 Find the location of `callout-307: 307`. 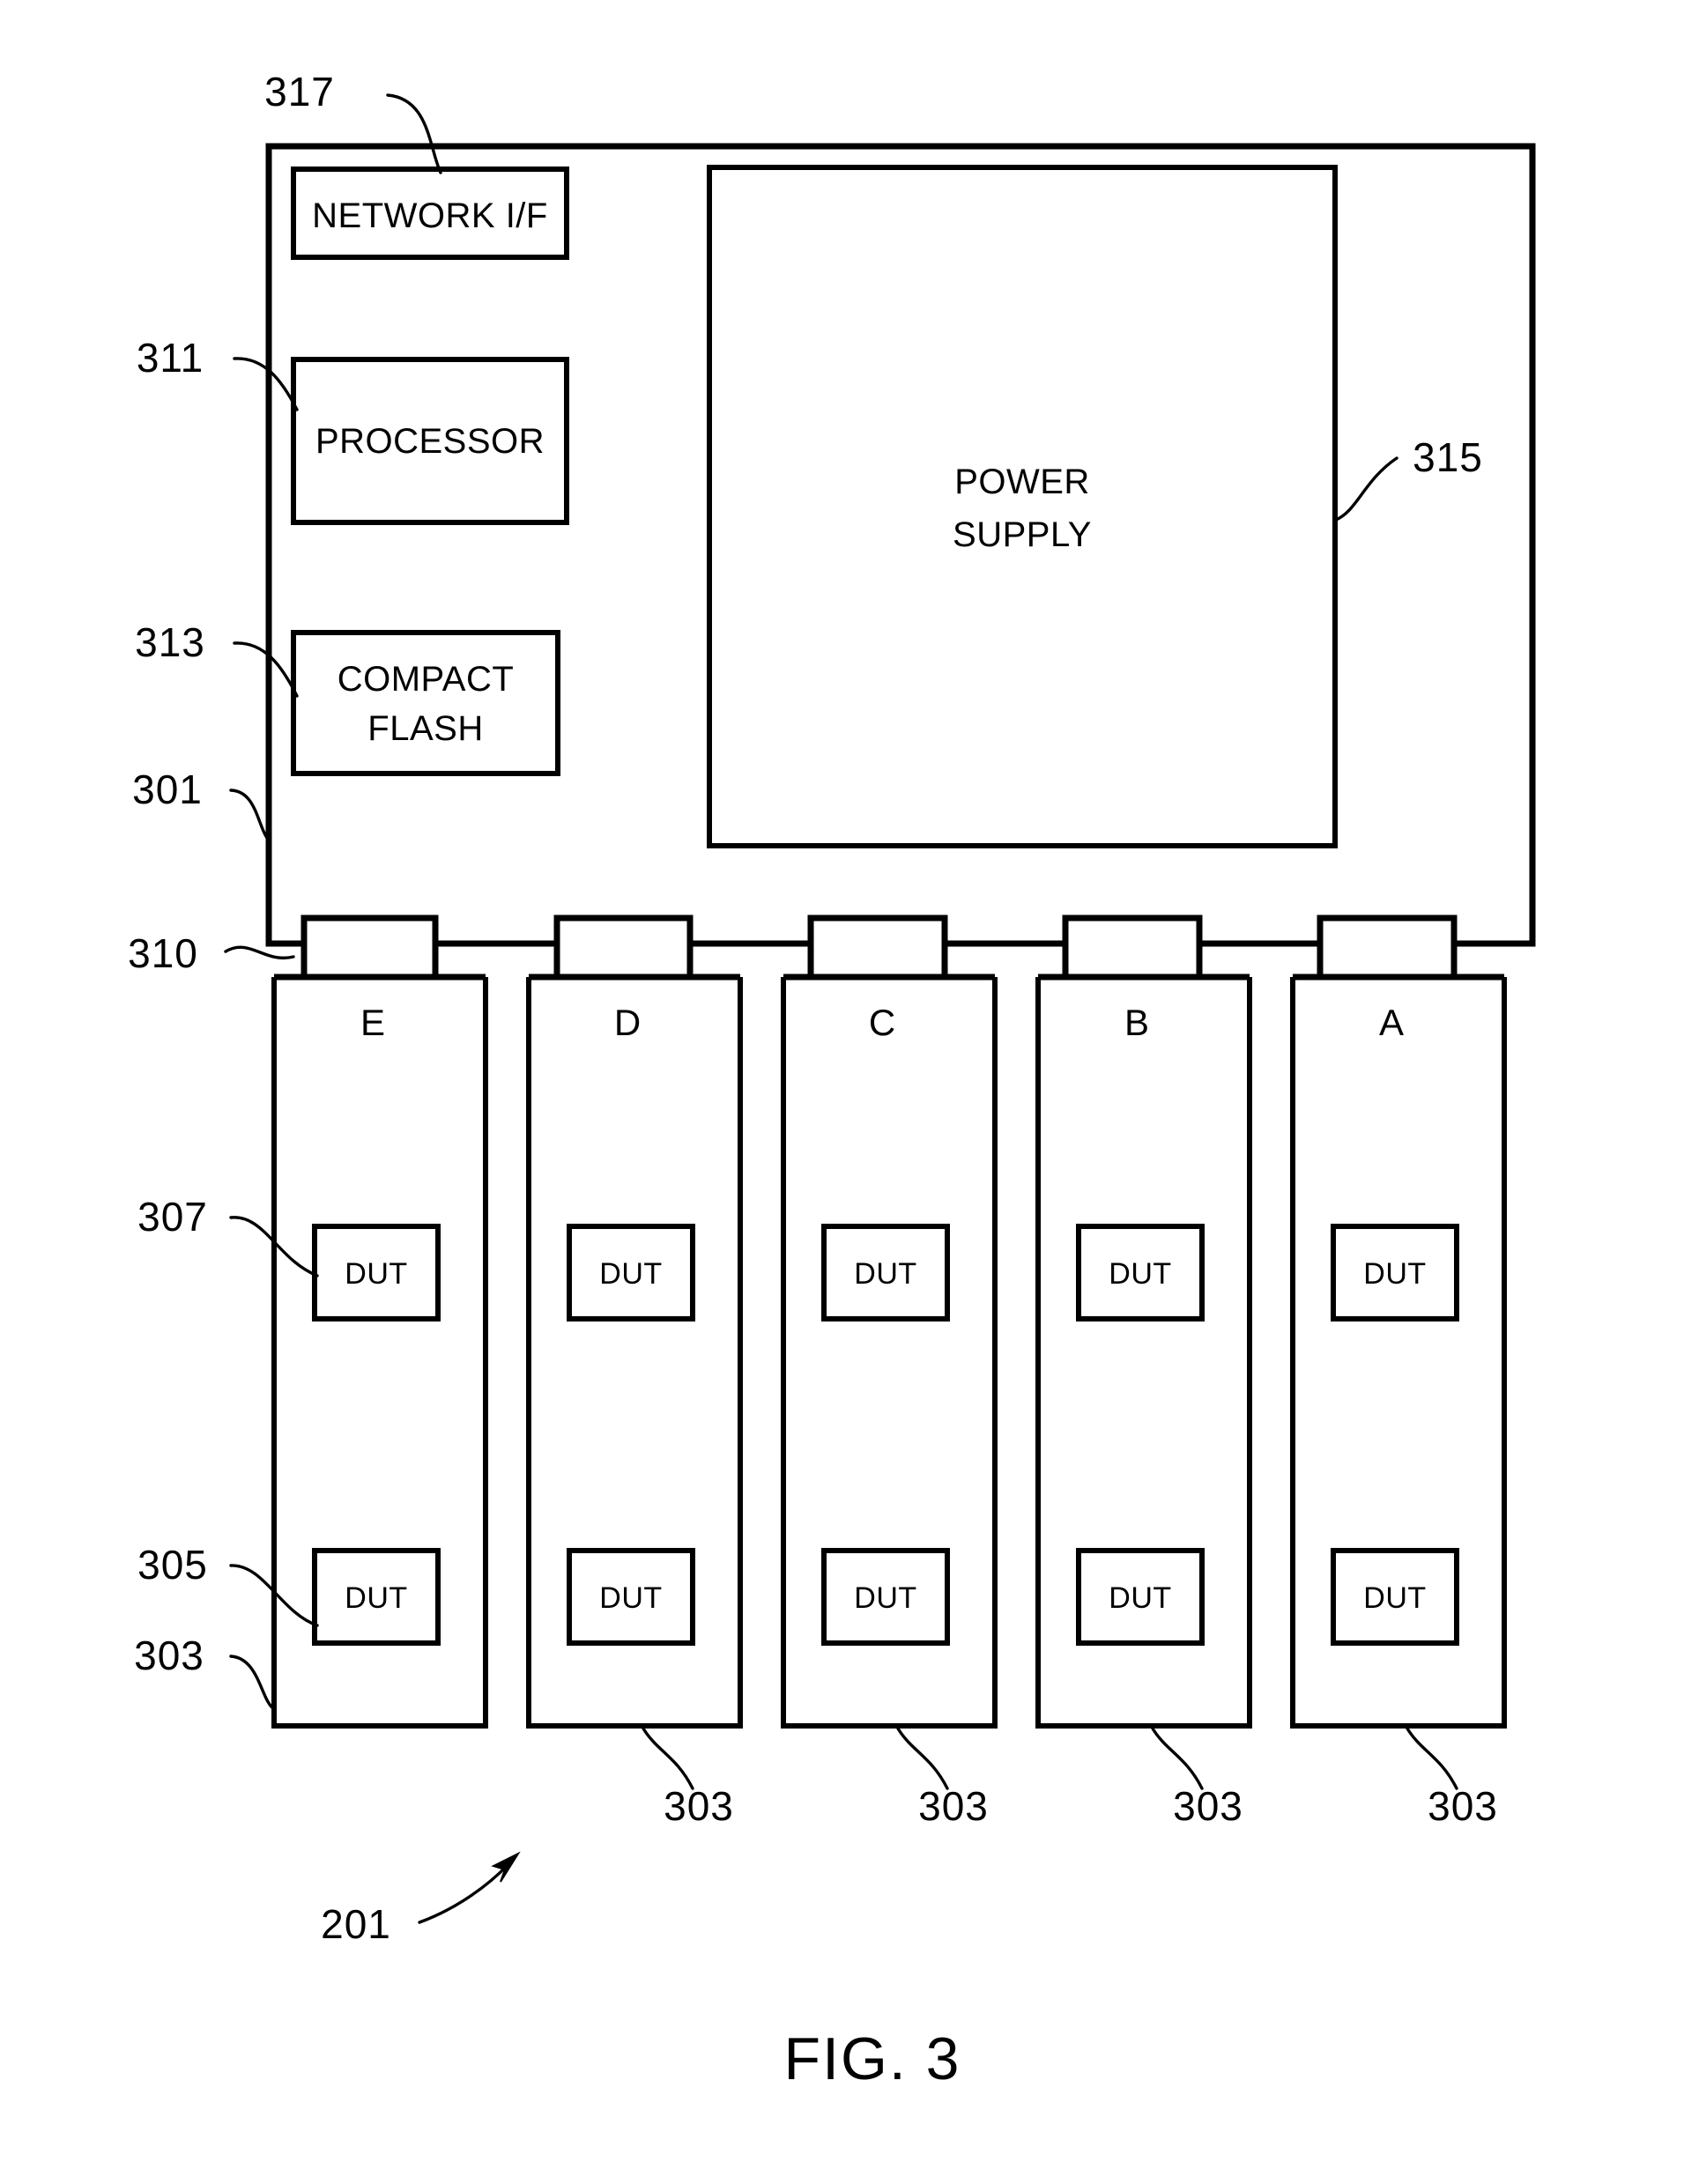

callout-307: 307 is located at coordinates (172, 1217).